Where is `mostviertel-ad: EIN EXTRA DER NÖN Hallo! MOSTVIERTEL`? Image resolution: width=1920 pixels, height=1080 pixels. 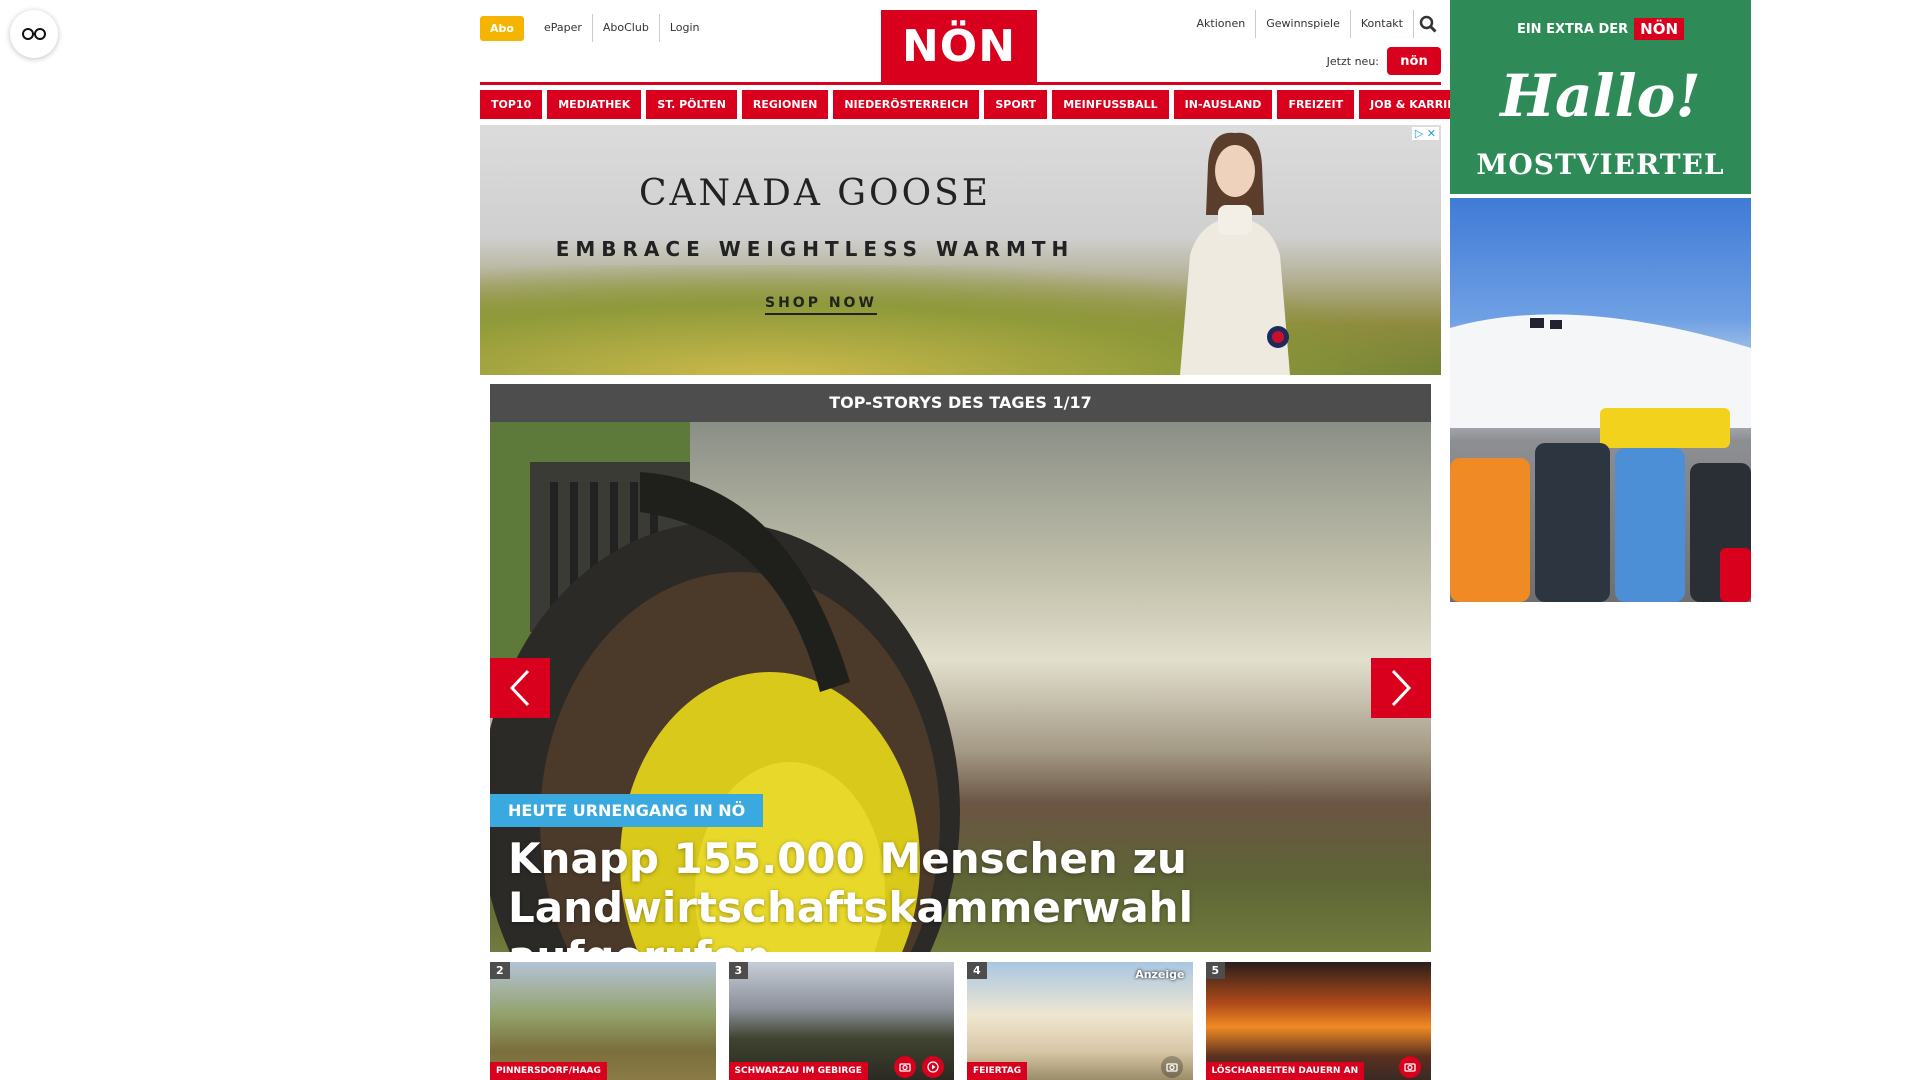 mostviertel-ad: EIN EXTRA DER NÖN Hallo! MOSTVIERTEL is located at coordinates (1600, 97).